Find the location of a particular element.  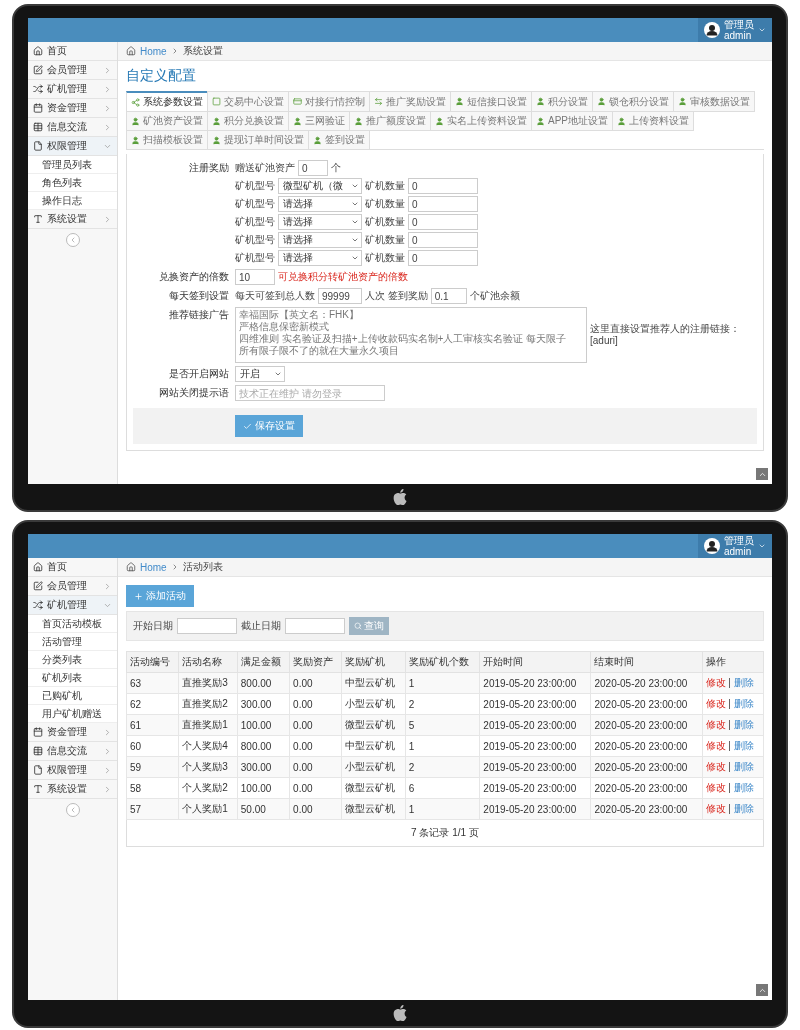

table-cell: 微型云矿机 is located at coordinates (373, 788).